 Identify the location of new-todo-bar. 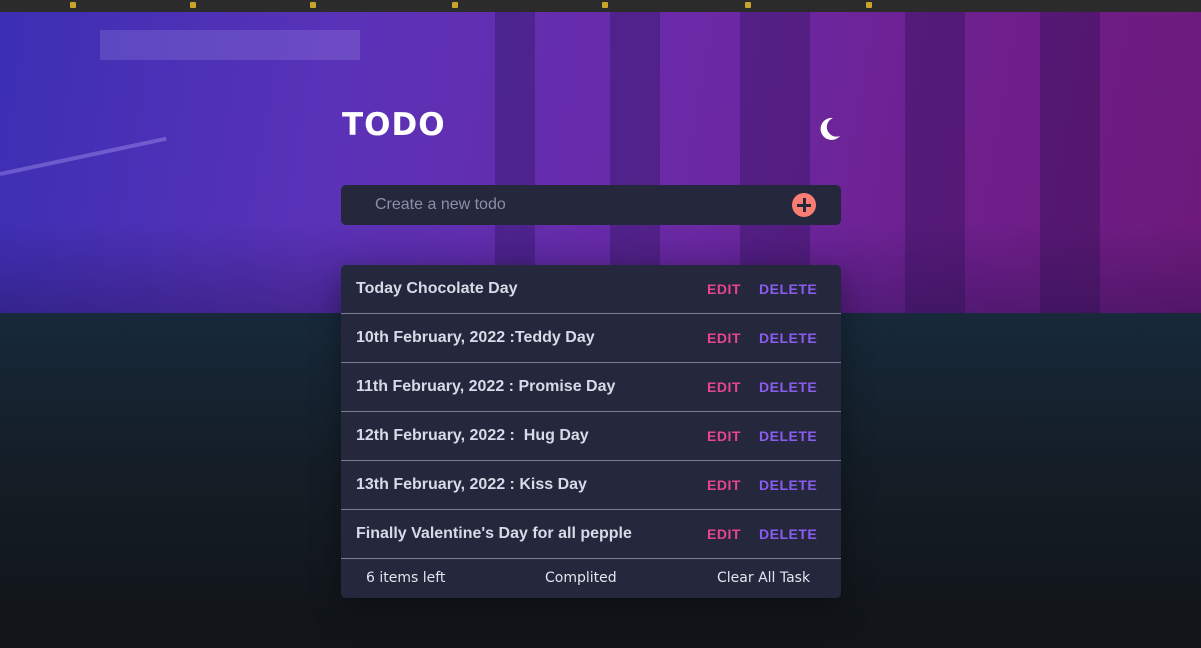
(591, 205).